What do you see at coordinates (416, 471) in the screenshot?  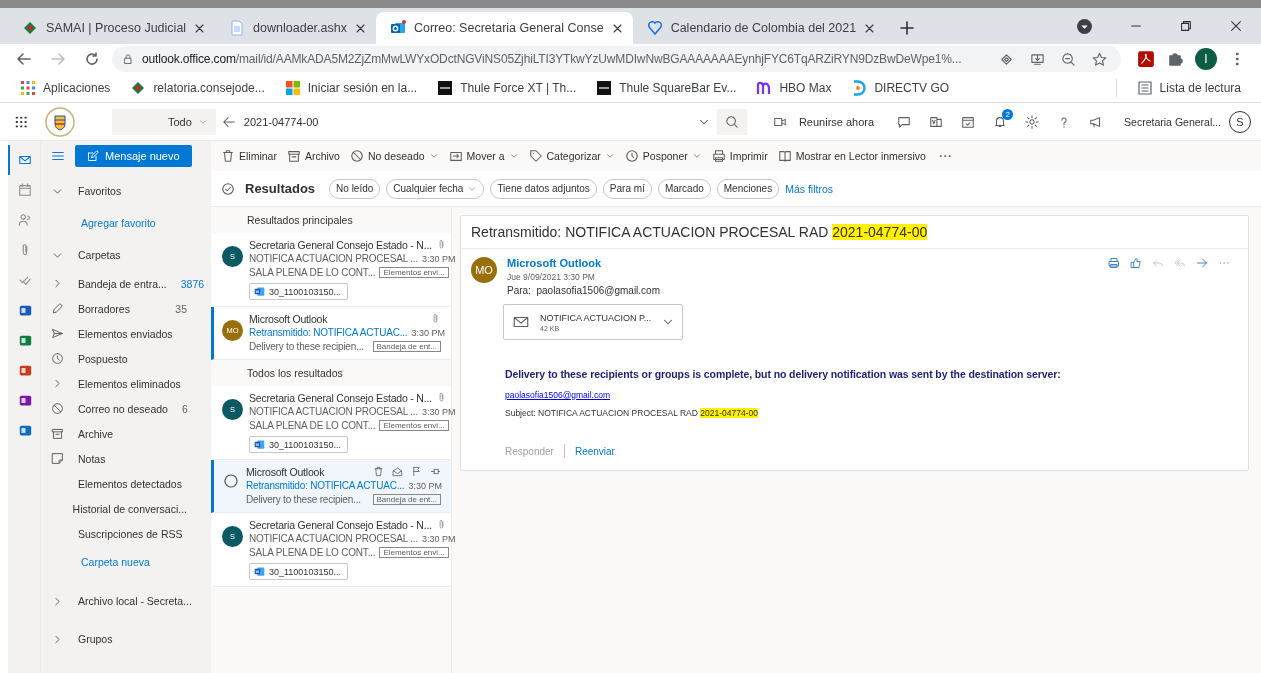 I see `flag-icon` at bounding box center [416, 471].